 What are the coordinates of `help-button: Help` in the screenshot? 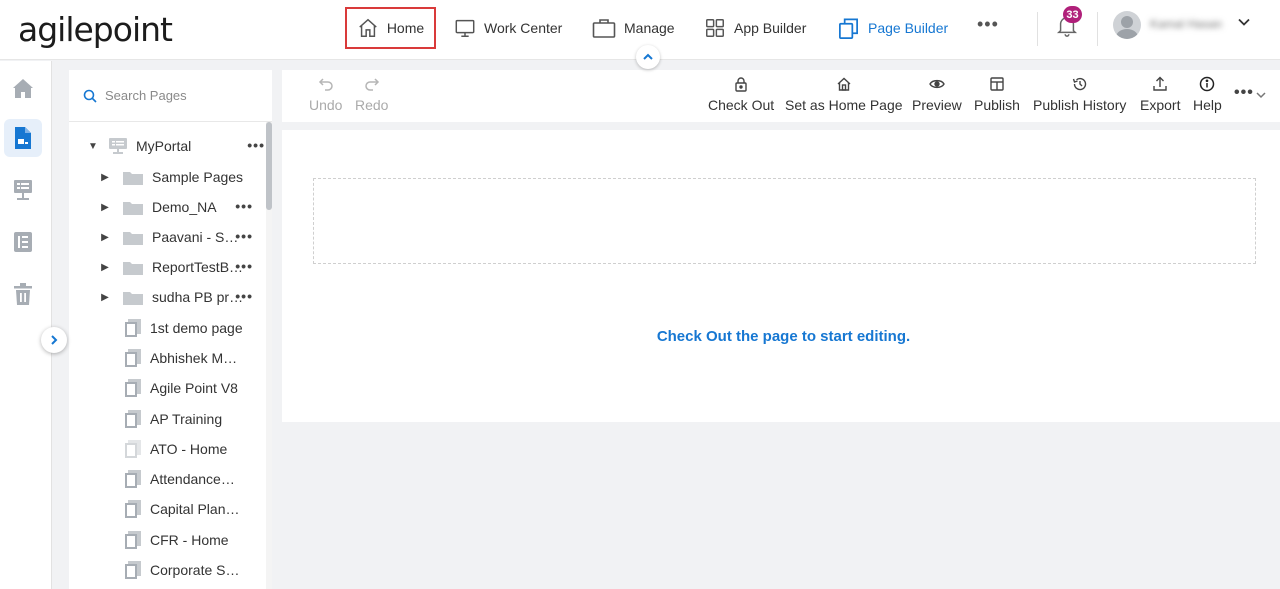 It's located at (1207, 94).